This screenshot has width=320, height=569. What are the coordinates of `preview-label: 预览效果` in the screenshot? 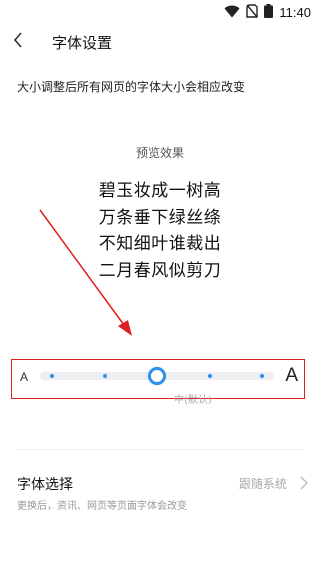 It's located at (159, 153).